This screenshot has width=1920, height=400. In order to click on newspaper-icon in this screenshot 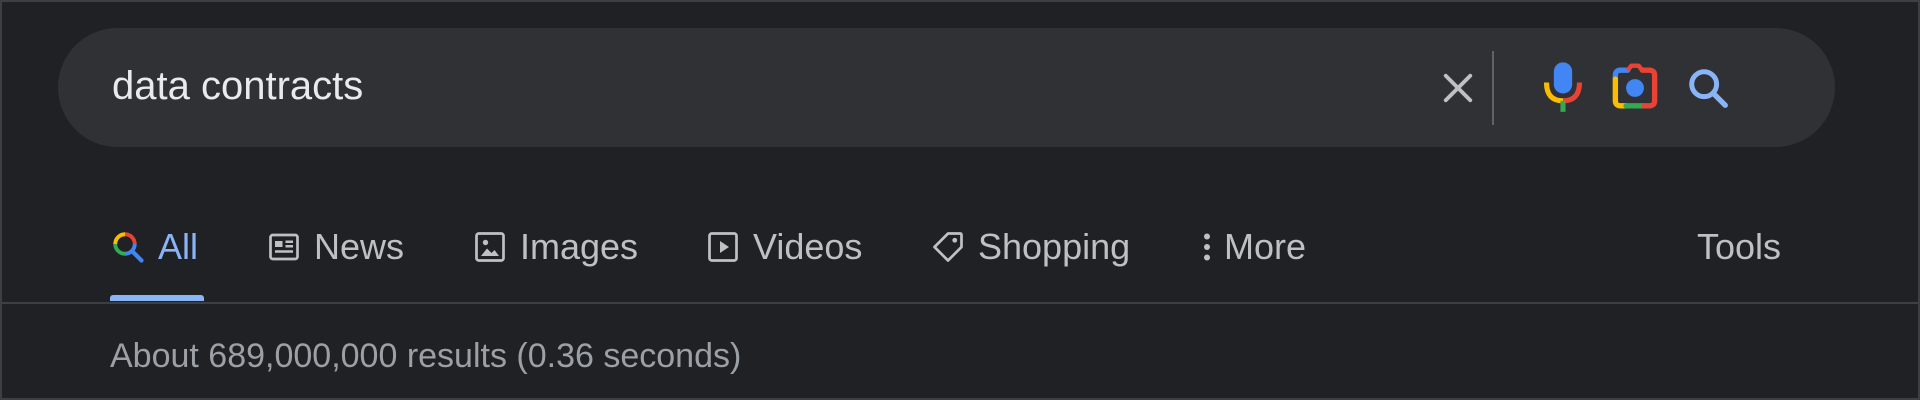, I will do `click(284, 247)`.